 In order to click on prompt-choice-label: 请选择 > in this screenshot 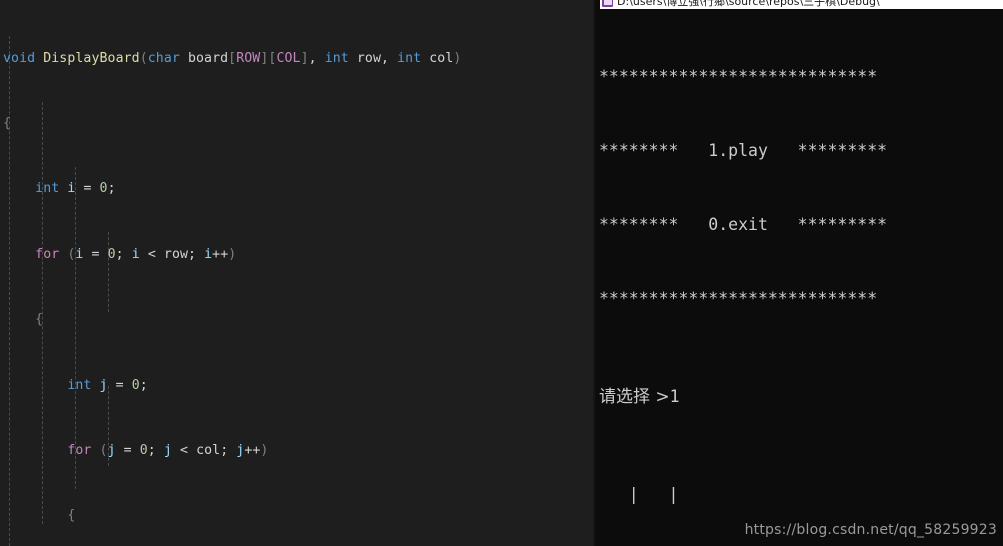, I will do `click(634, 396)`.